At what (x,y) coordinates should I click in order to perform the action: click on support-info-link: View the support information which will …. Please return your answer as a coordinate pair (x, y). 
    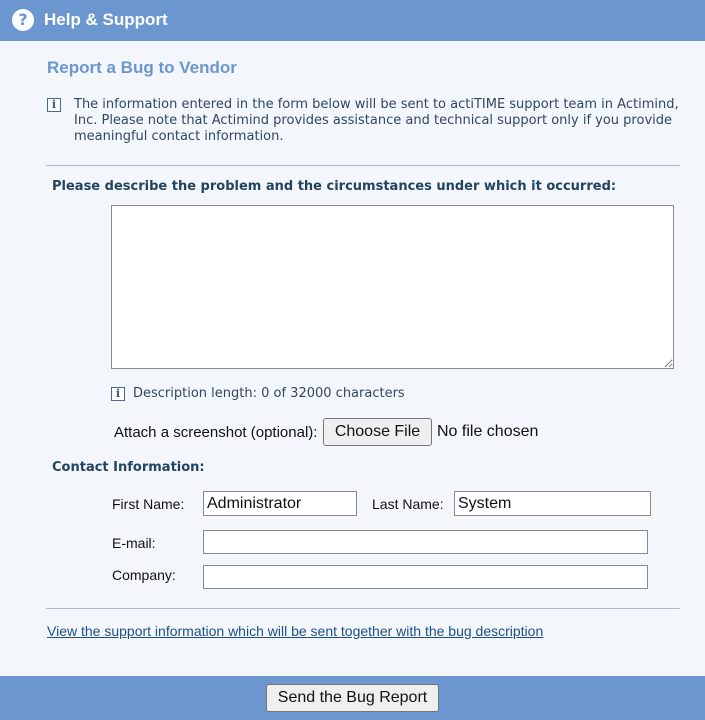
    Looking at the image, I should click on (295, 631).